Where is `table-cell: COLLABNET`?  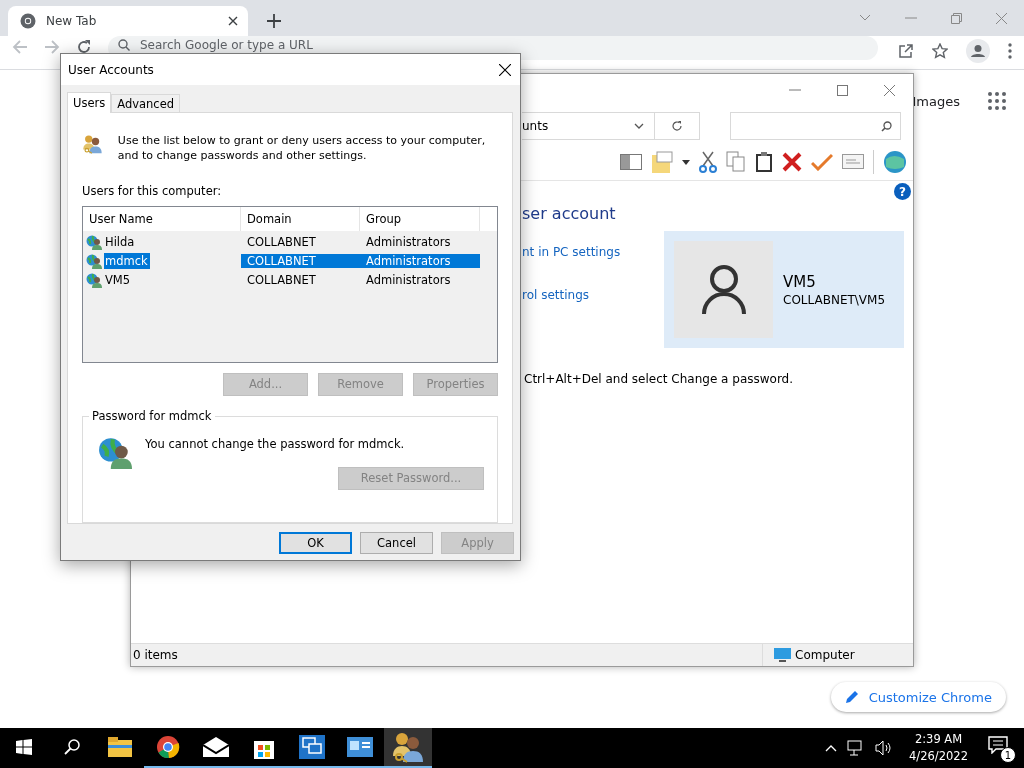
table-cell: COLLABNET is located at coordinates (300, 260).